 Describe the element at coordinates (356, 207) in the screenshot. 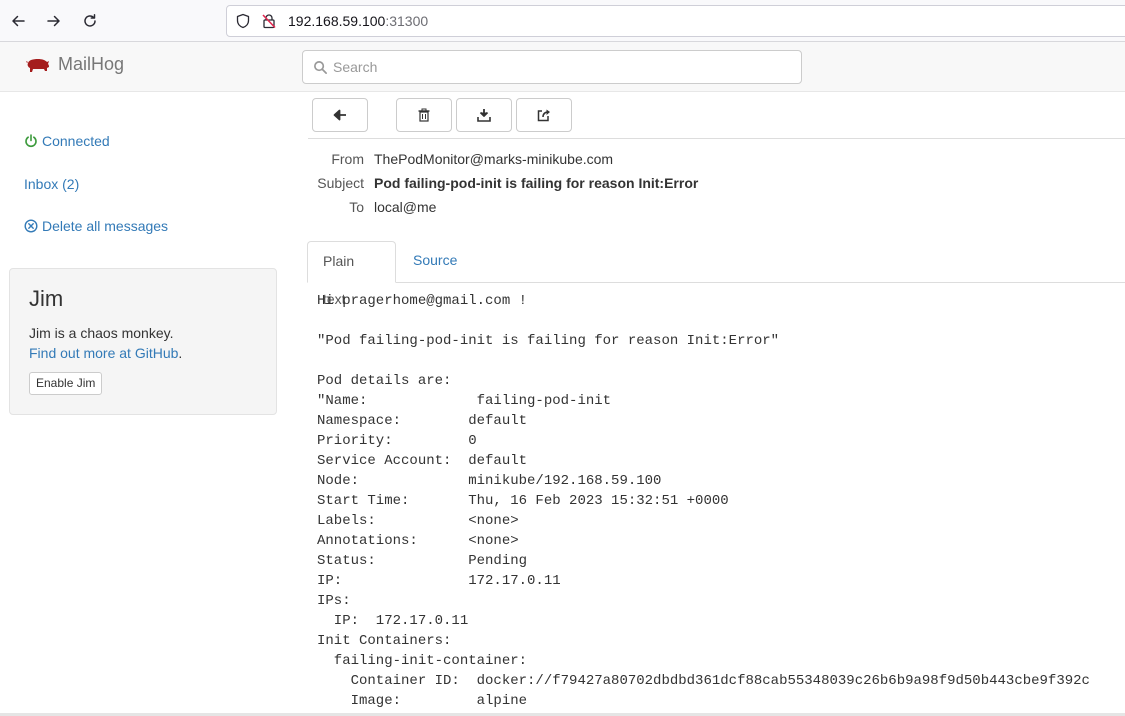

I see `to-label: To` at that location.